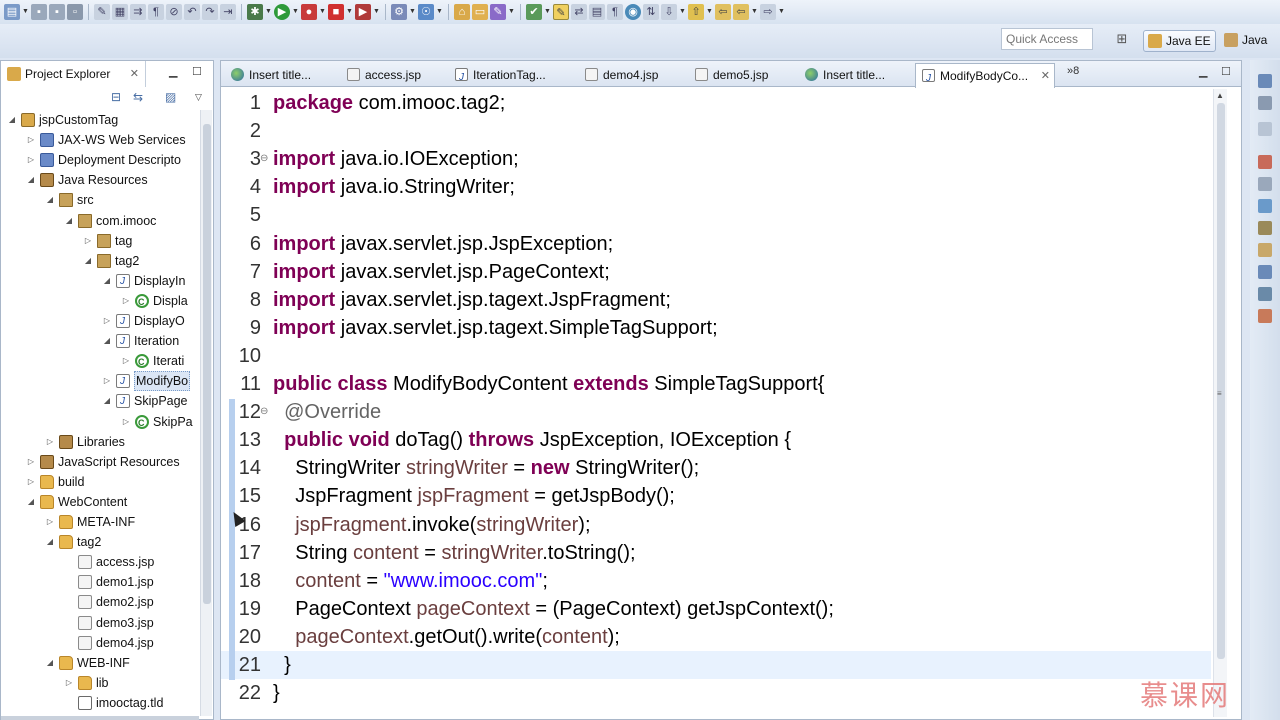  I want to click on print-icon: ▫, so click(75, 12).